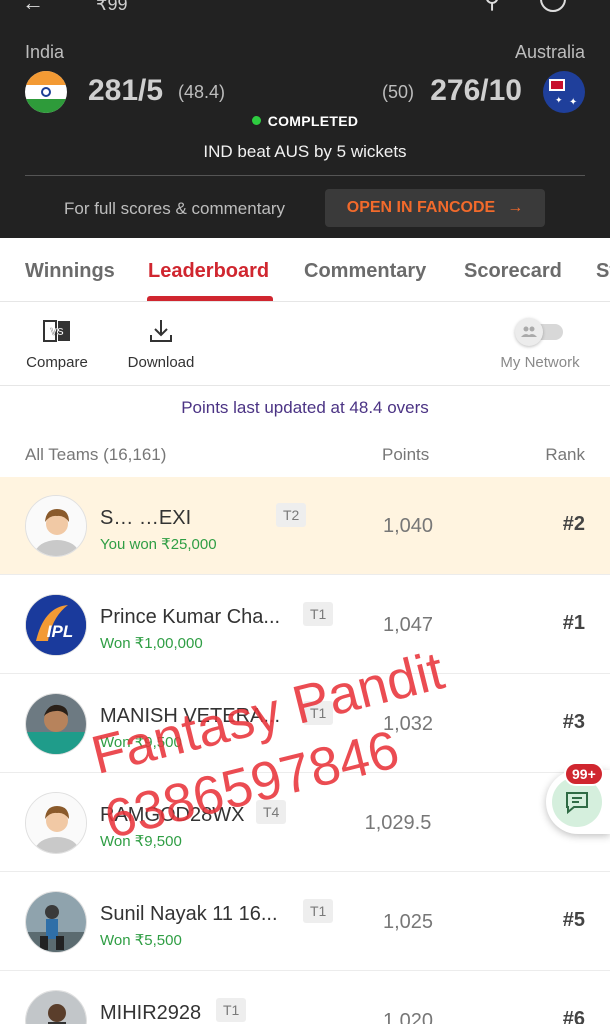 This screenshot has height=1024, width=610. Describe the element at coordinates (256, 120) in the screenshot. I see `status-dot-icon` at that location.